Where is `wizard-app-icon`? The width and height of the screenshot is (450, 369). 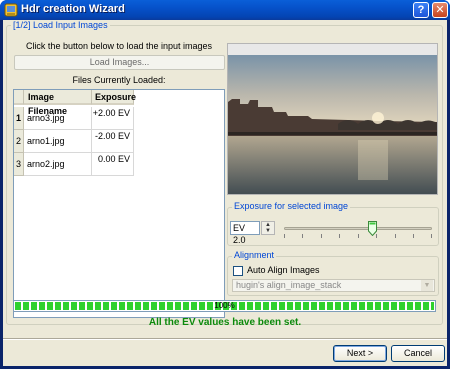 wizard-app-icon is located at coordinates (11, 10).